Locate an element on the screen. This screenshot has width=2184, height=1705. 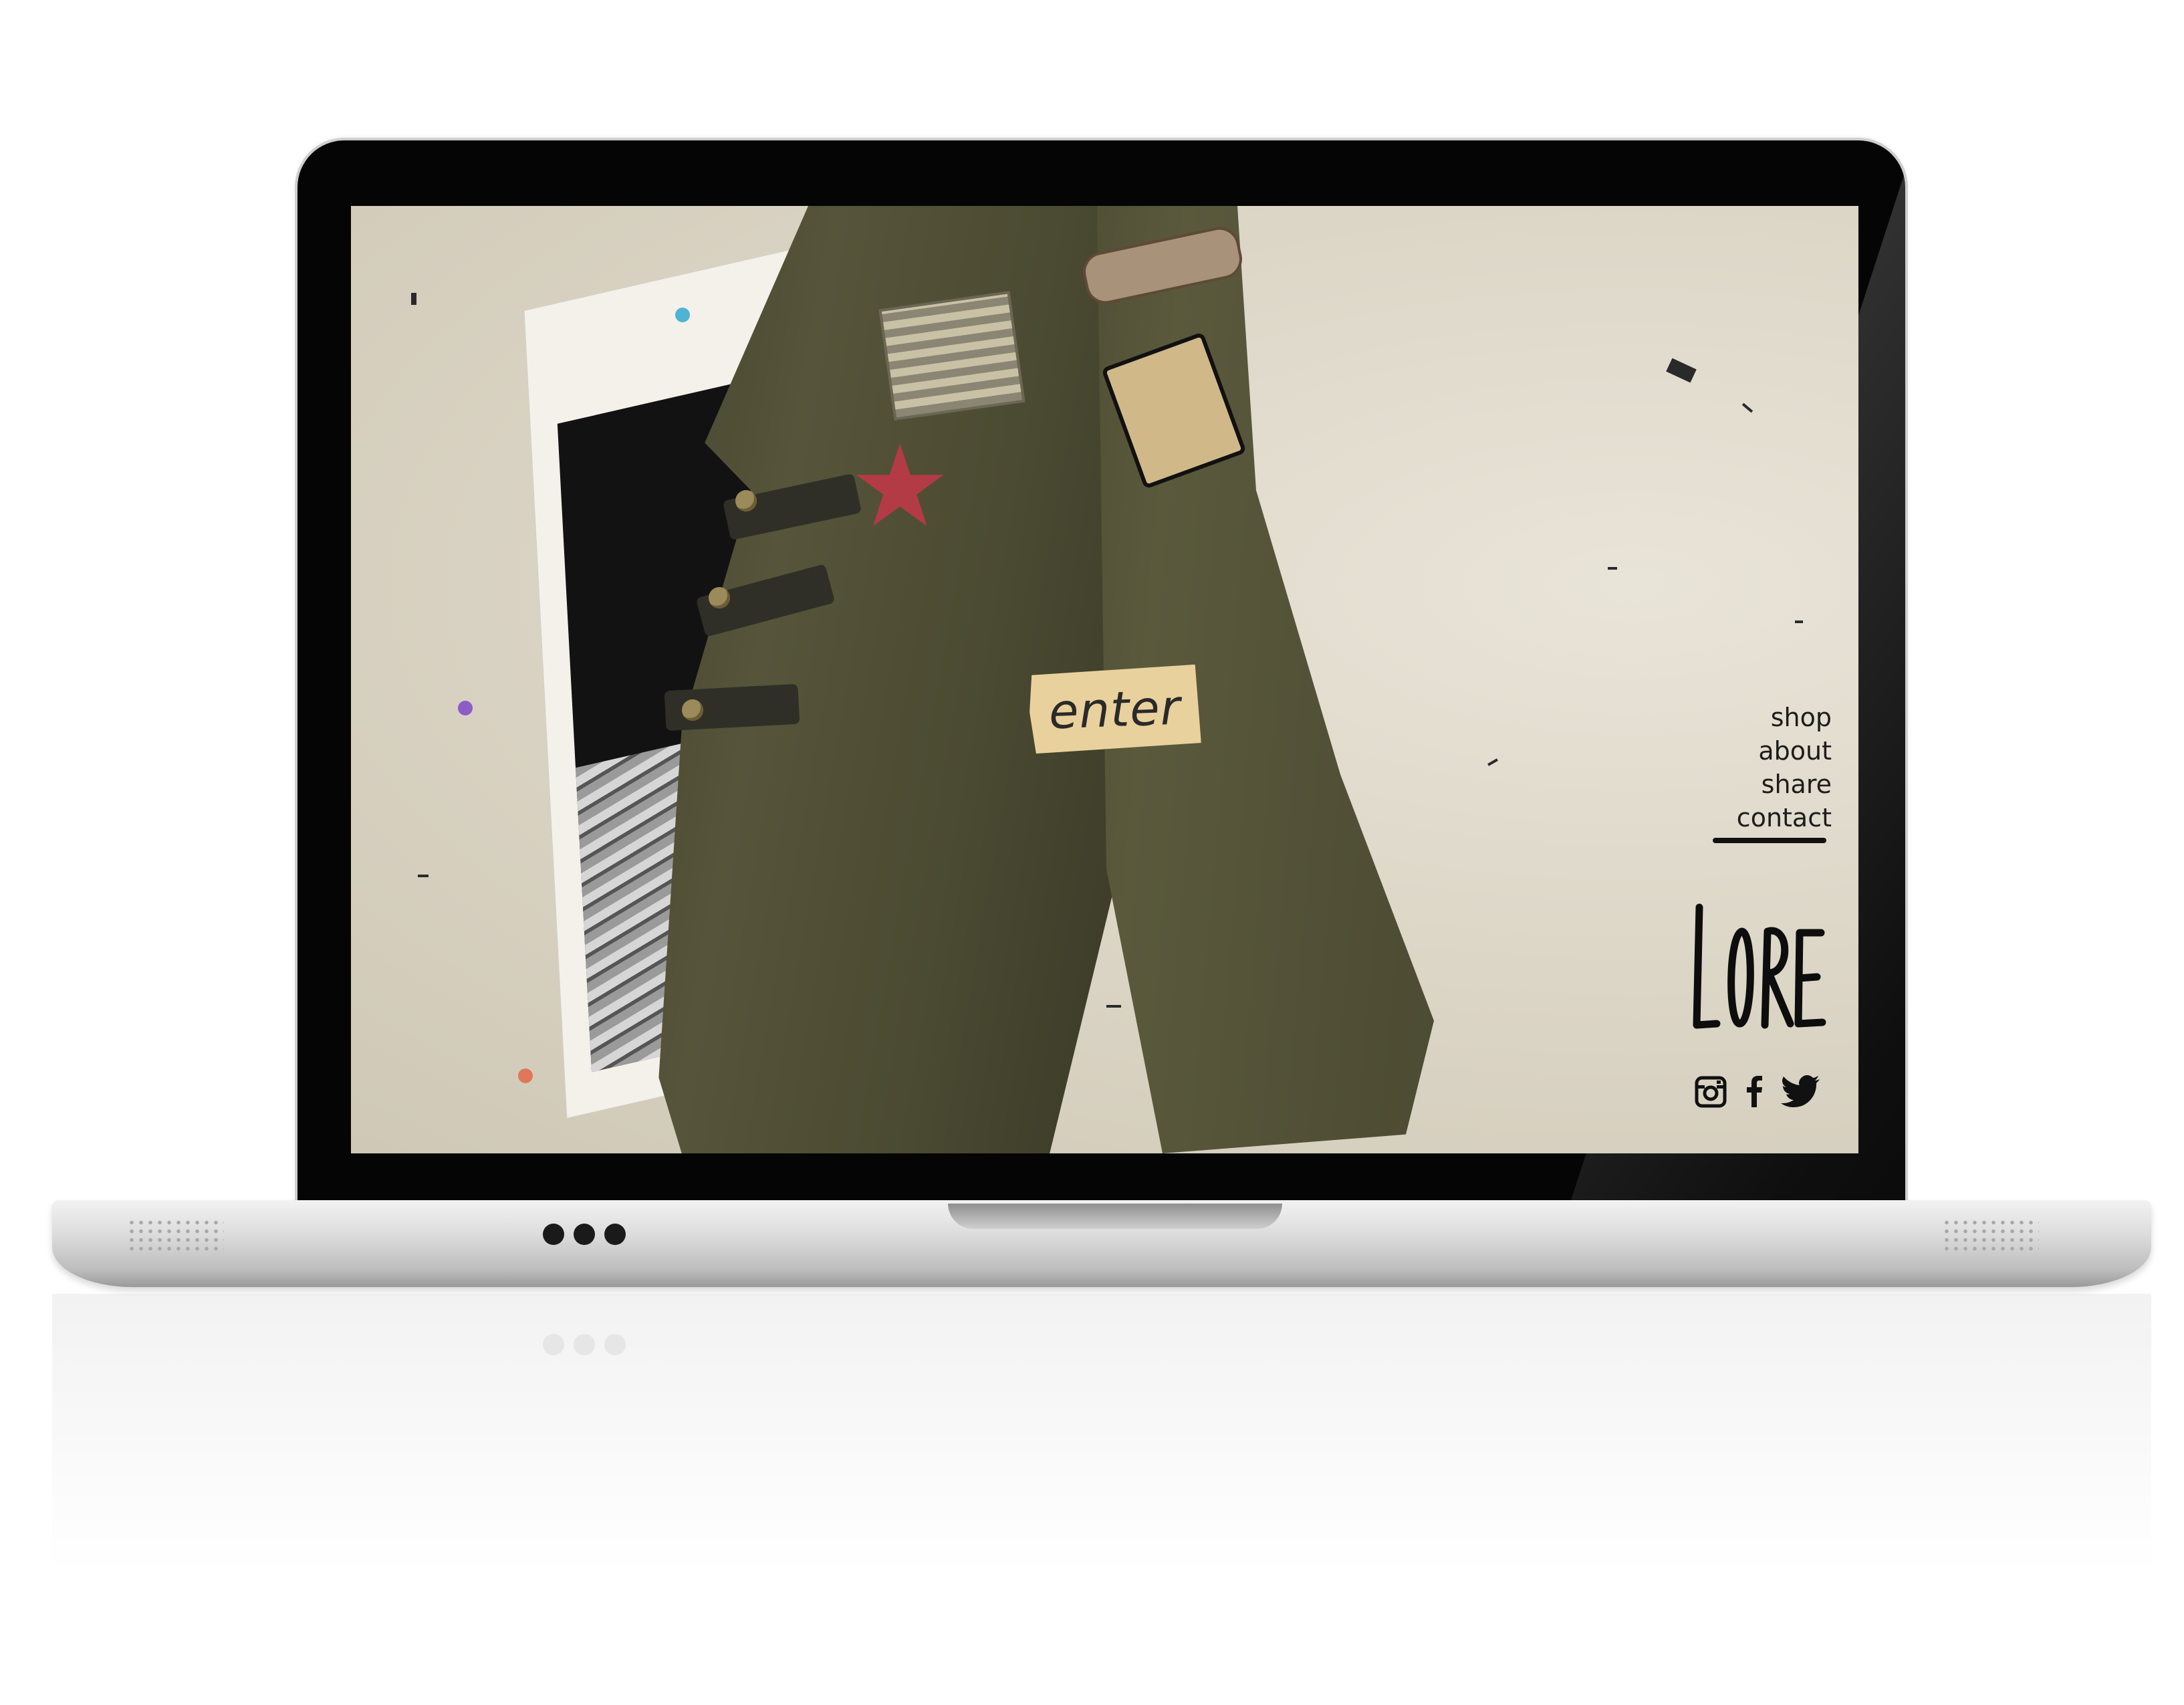
red-star-patch: ★ is located at coordinates (900, 487).